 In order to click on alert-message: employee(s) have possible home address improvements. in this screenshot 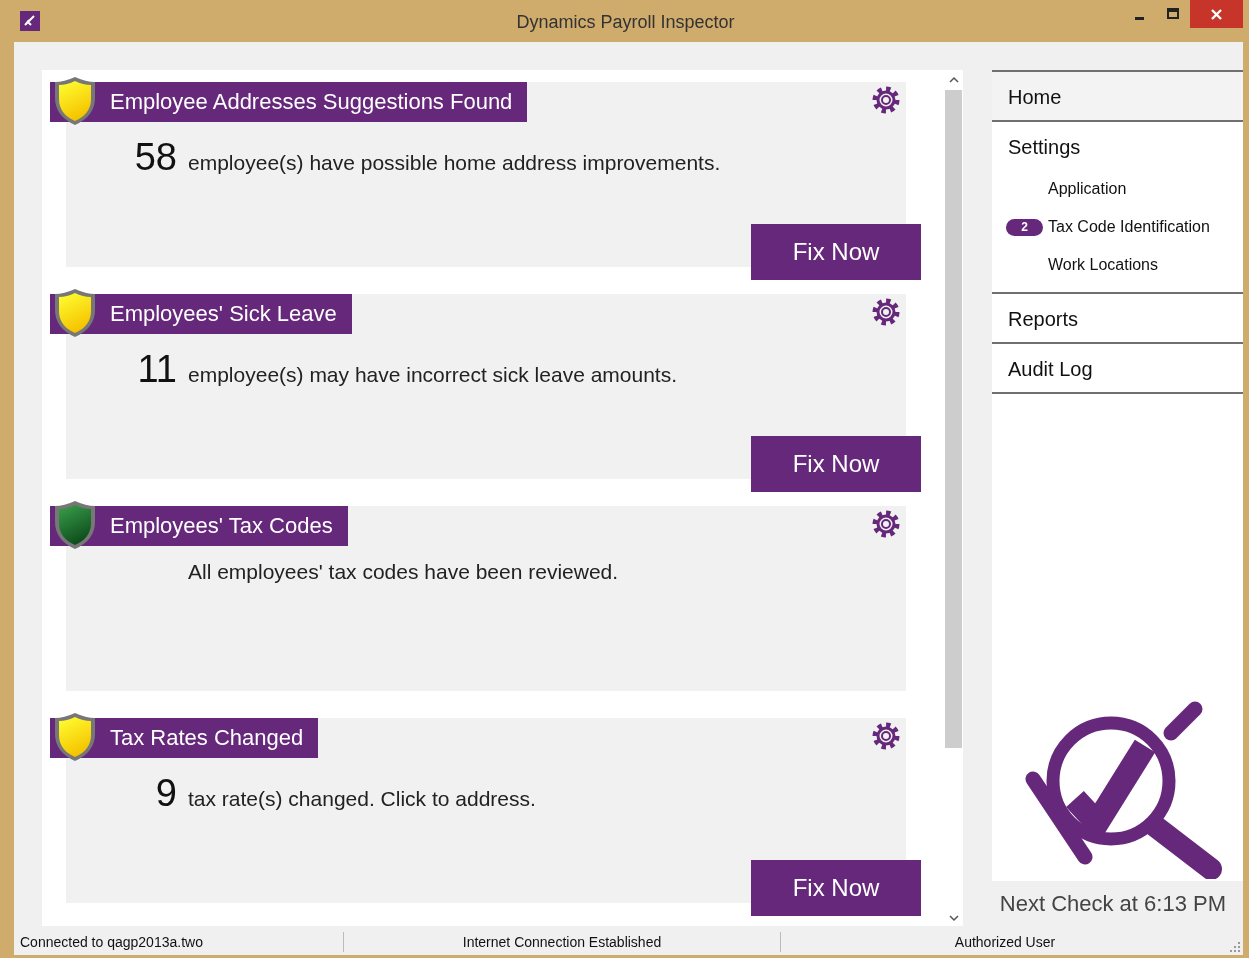, I will do `click(454, 163)`.